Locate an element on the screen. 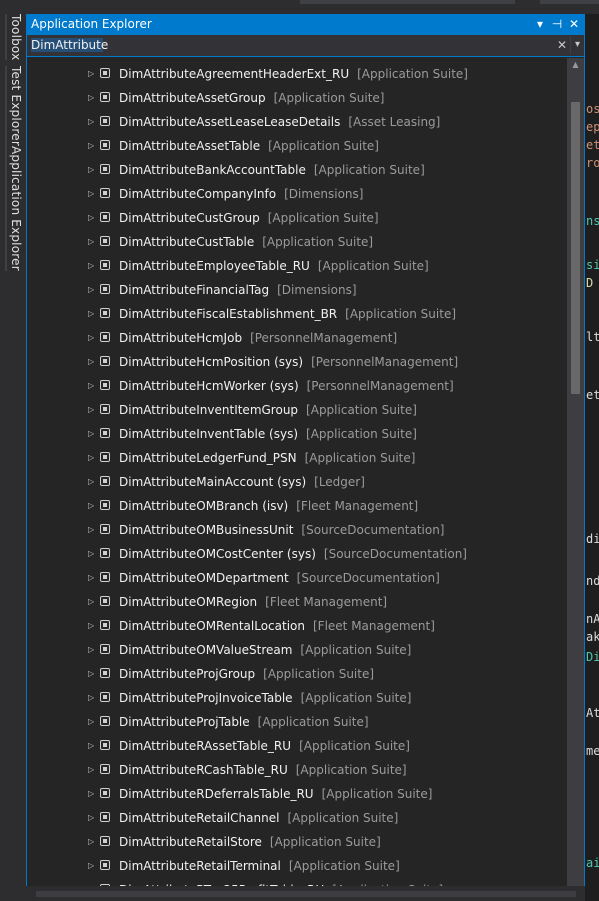 This screenshot has height=901, width=599. tree-item: ▷ DimAttributeOMRegion [Fleet Management] is located at coordinates (297, 602).